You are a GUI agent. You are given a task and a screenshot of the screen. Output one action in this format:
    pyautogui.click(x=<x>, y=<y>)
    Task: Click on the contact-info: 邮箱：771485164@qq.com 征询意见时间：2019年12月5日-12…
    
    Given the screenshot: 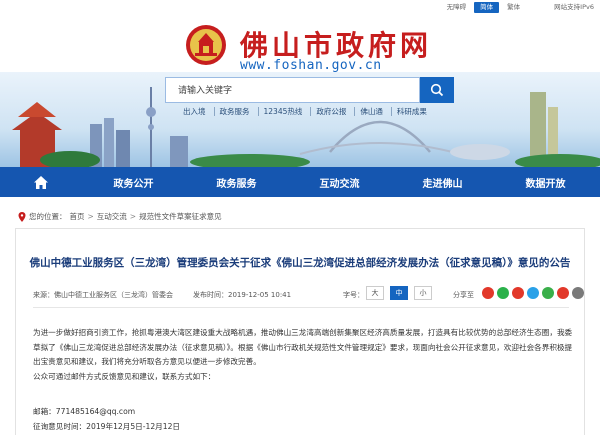 What is the action you would take?
    pyautogui.click(x=106, y=419)
    